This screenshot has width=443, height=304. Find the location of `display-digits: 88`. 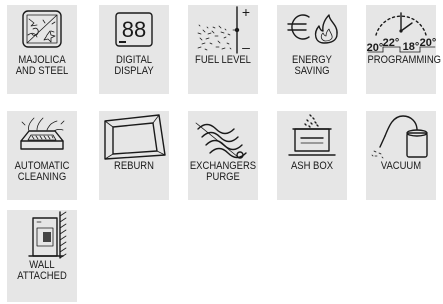

display-digits: 88 is located at coordinates (134, 29).